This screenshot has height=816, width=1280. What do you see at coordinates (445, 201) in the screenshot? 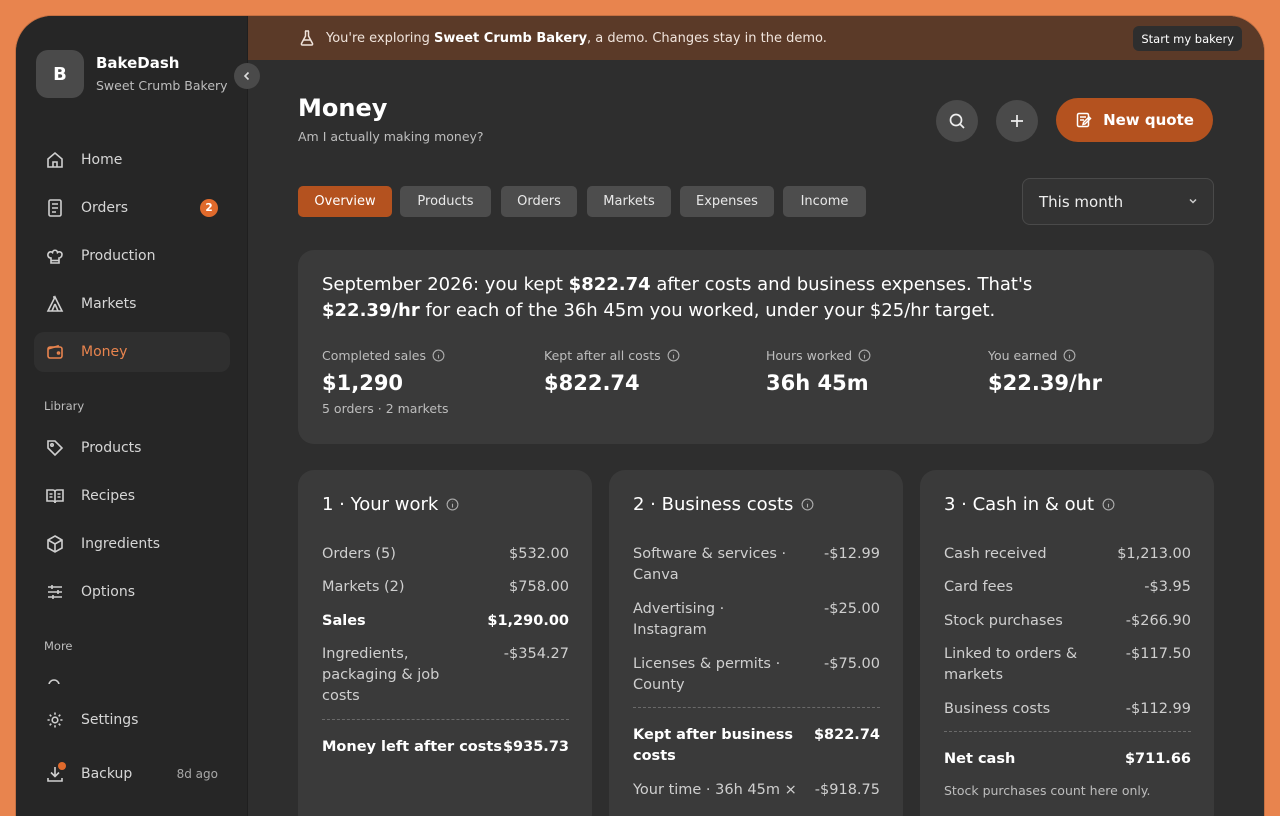
I see `tab-products: Products` at bounding box center [445, 201].